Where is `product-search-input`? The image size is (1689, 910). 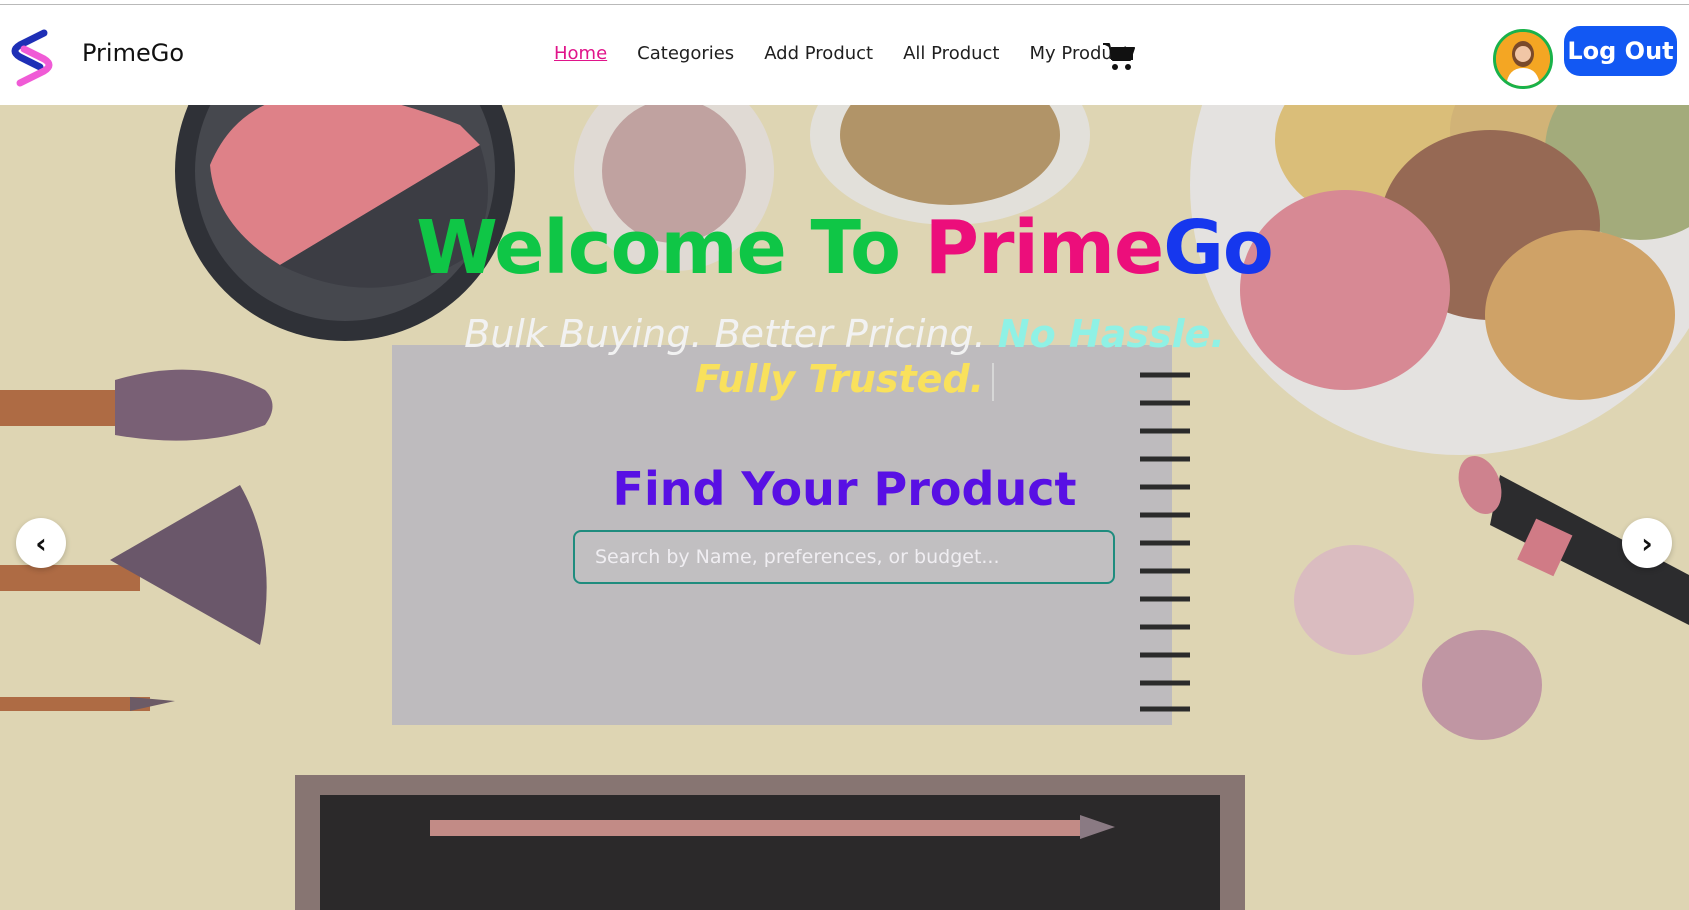 product-search-input is located at coordinates (844, 557).